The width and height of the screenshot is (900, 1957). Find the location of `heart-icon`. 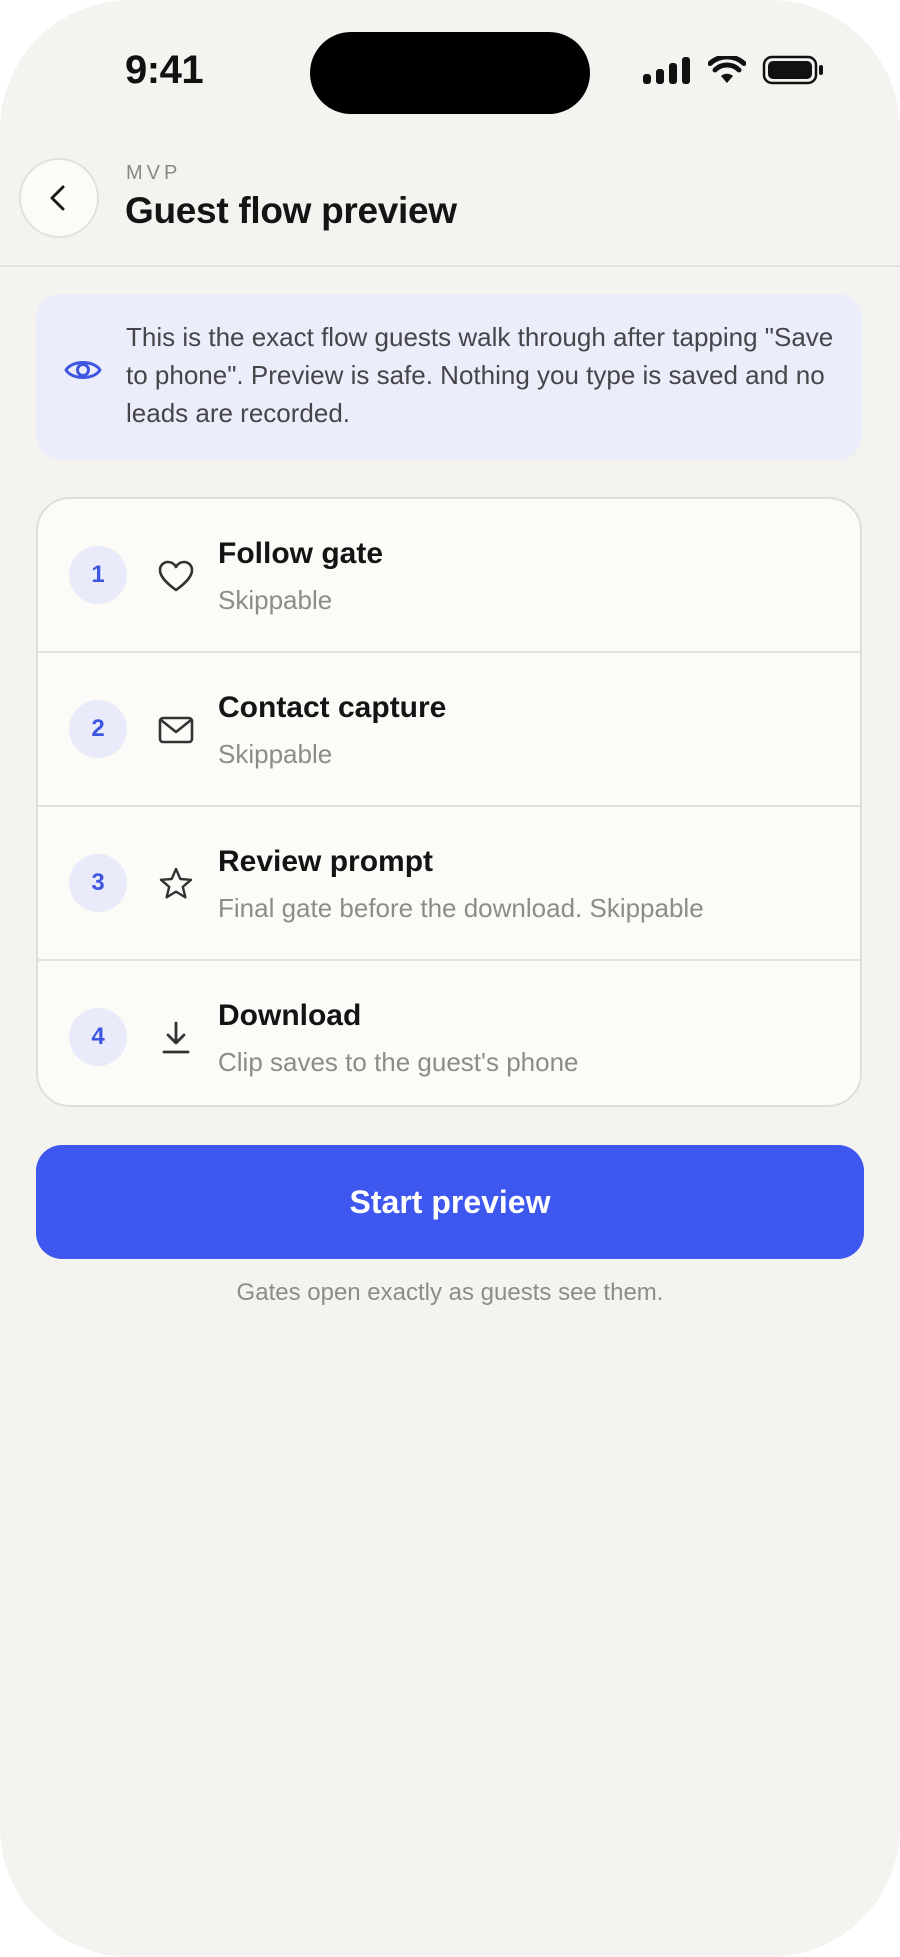

heart-icon is located at coordinates (176, 576).